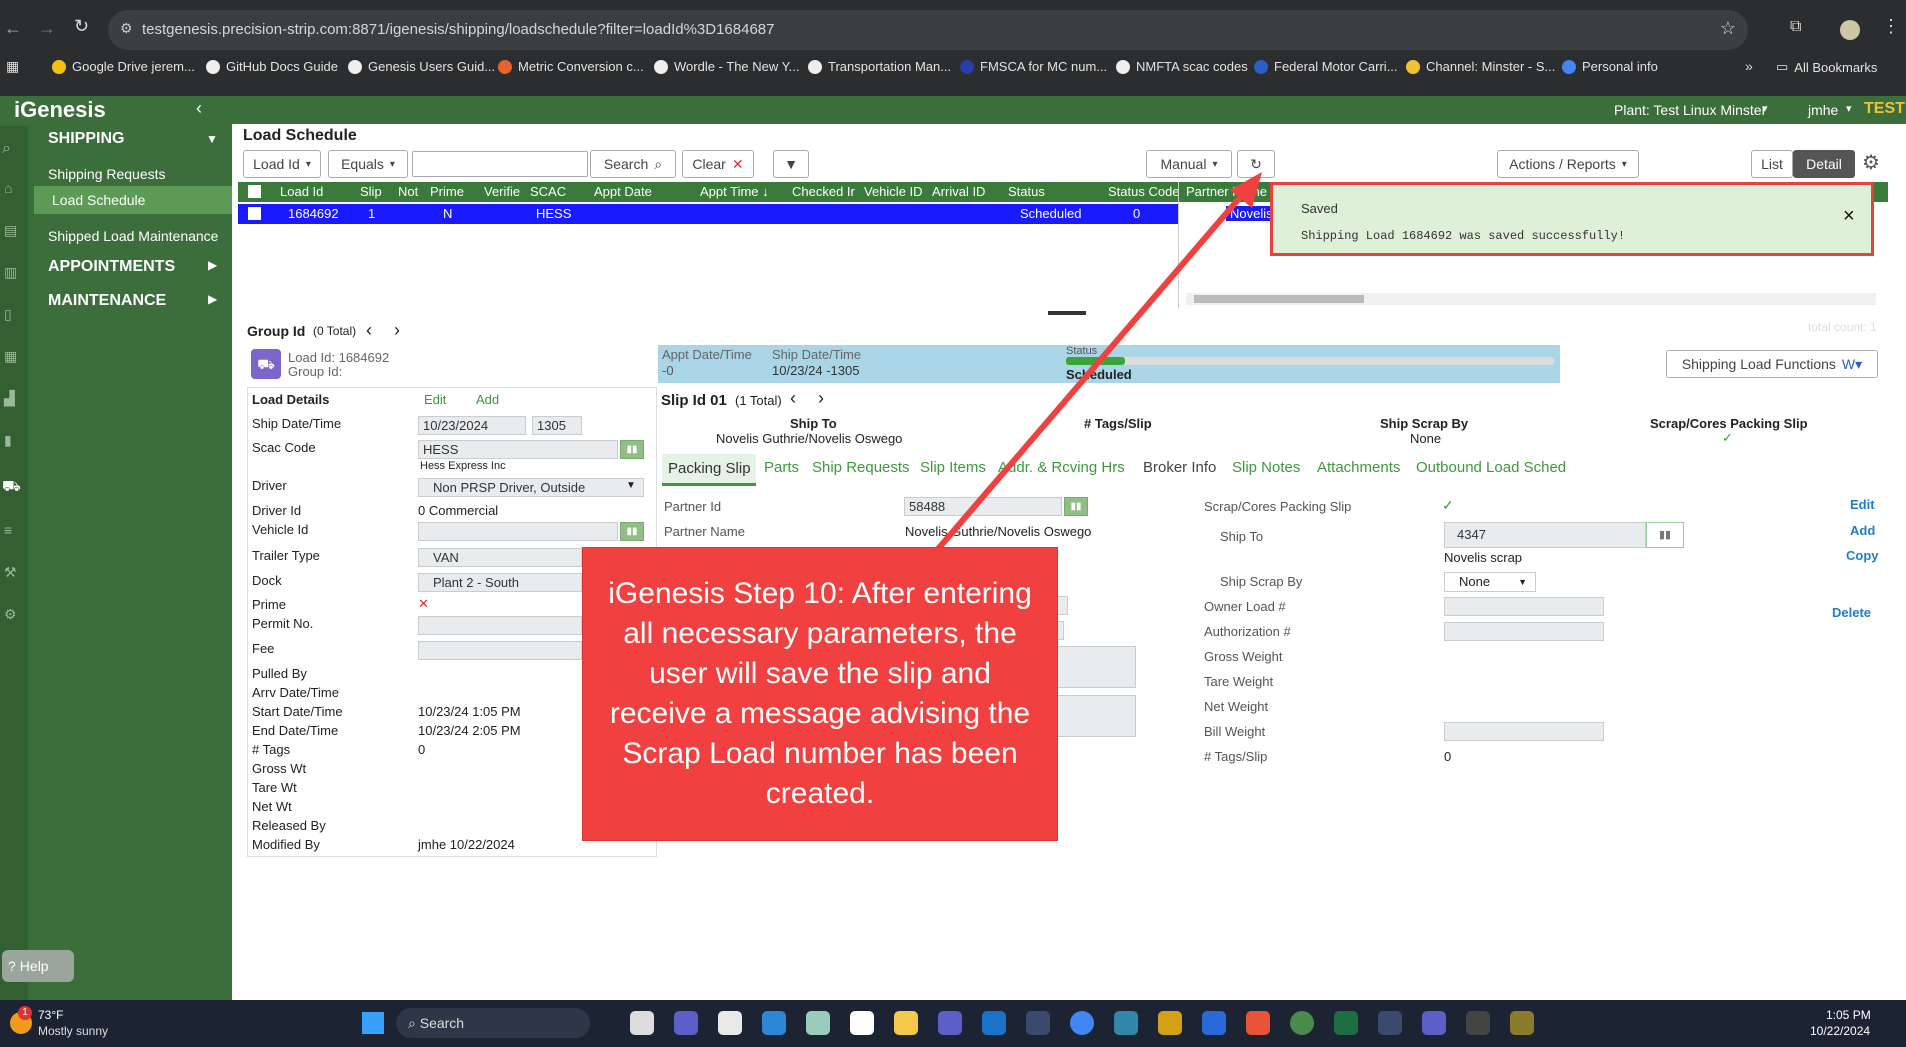 This screenshot has height=1047, width=1906. What do you see at coordinates (500, 582) in the screenshot?
I see `dock-select: Plant 2 - South` at bounding box center [500, 582].